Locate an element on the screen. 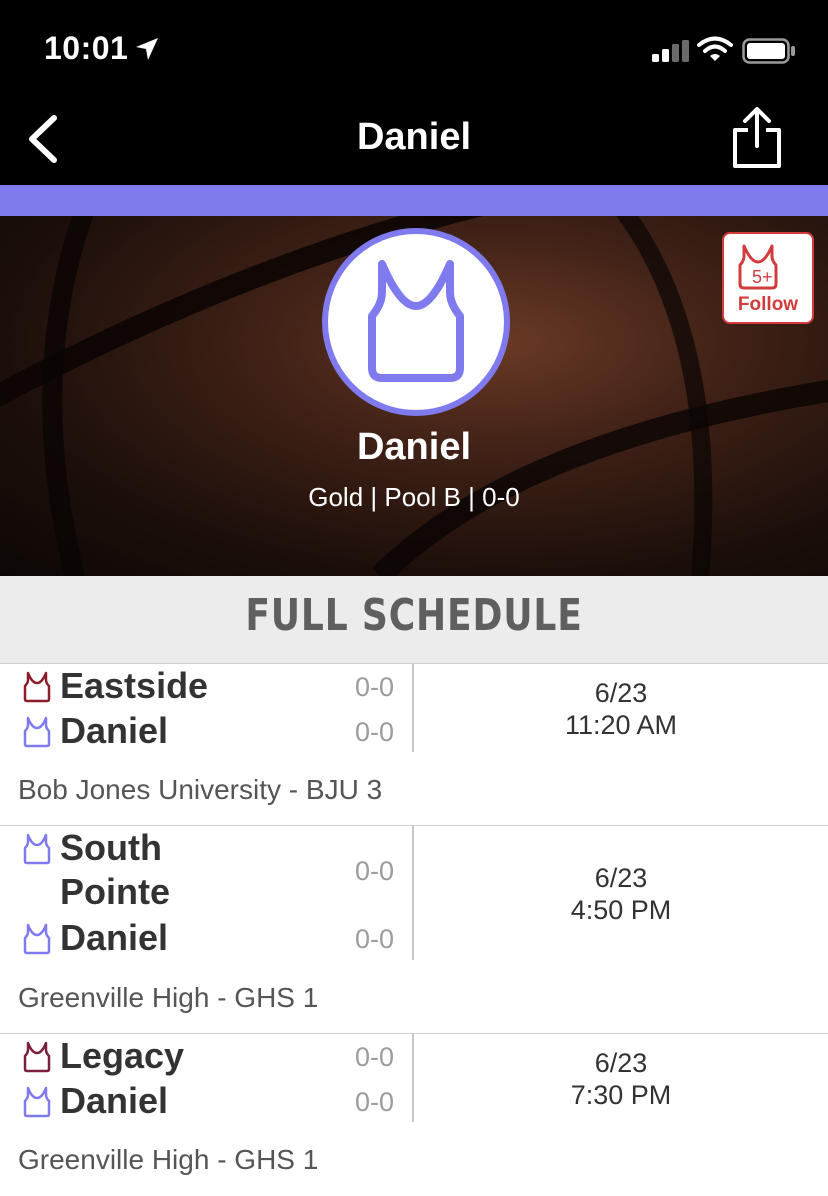 The width and height of the screenshot is (828, 1196). team-row: South Pointe 0-0 is located at coordinates (217, 870).